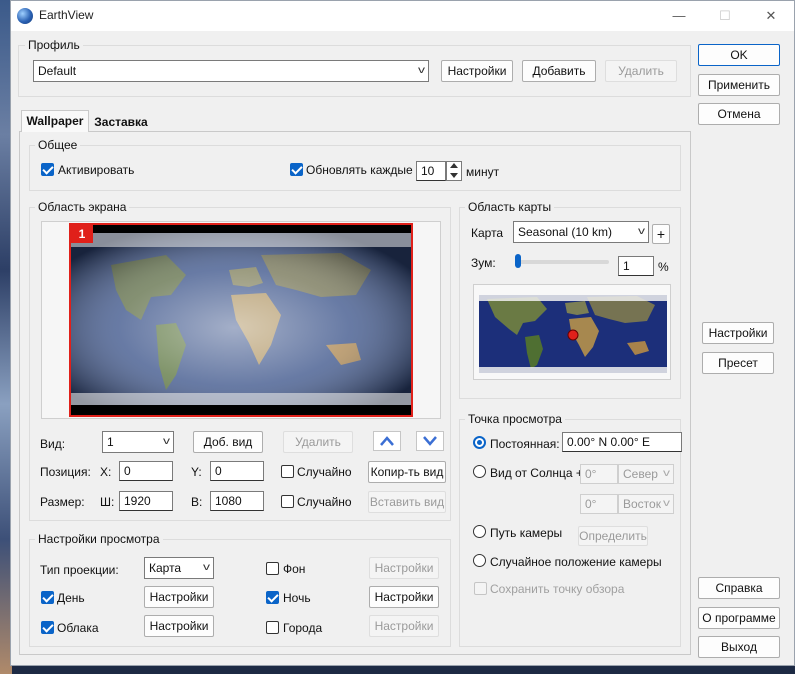 The image size is (795, 674). Describe the element at coordinates (231, 71) in the screenshot. I see `profile-select: Default v` at that location.